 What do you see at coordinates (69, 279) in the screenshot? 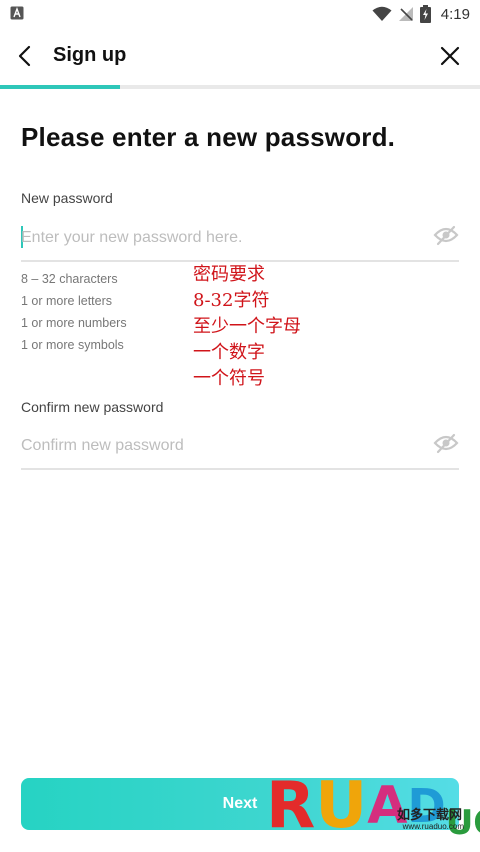
I see `rule-item: 8 – 32 characters` at bounding box center [69, 279].